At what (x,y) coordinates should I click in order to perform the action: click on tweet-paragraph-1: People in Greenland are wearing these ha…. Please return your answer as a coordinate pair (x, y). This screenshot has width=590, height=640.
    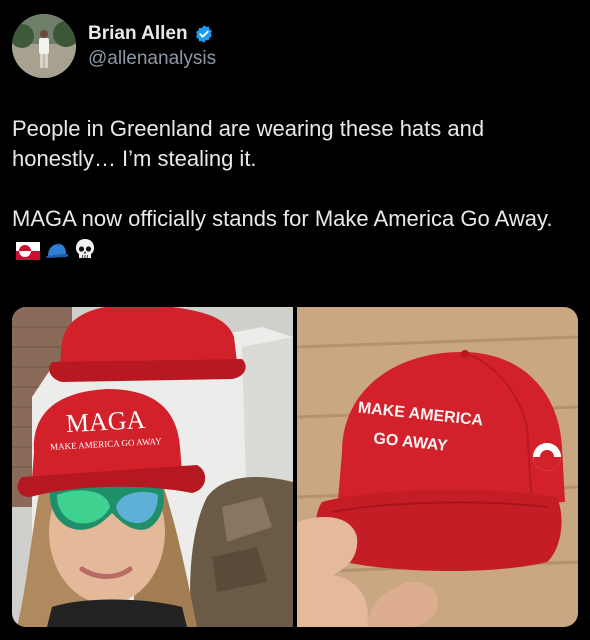
    Looking at the image, I should click on (248, 143).